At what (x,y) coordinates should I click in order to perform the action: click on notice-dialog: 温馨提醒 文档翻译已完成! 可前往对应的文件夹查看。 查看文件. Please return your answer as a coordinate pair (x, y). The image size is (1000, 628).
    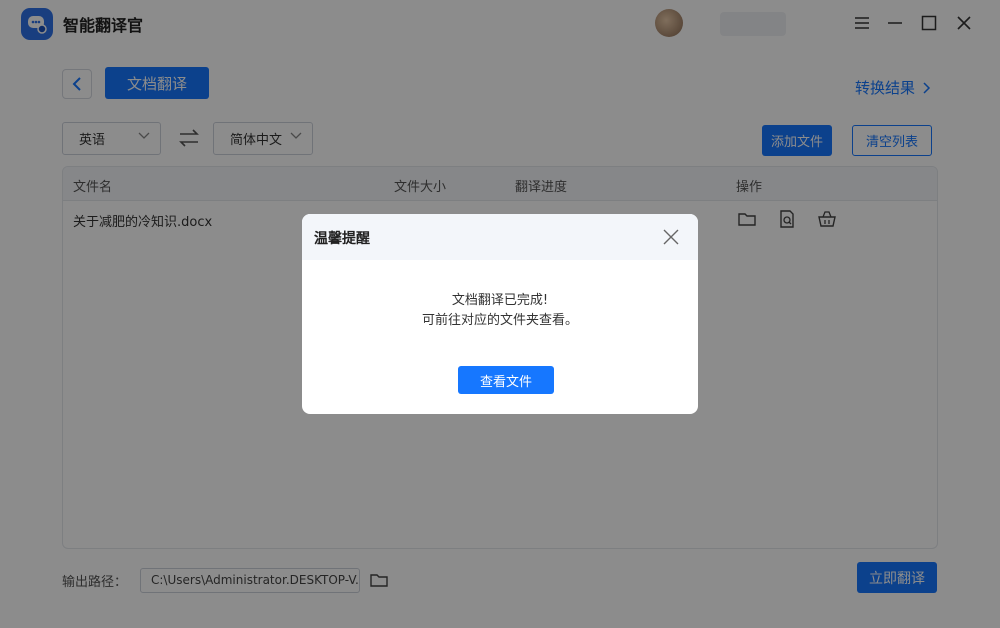
    Looking at the image, I should click on (500, 314).